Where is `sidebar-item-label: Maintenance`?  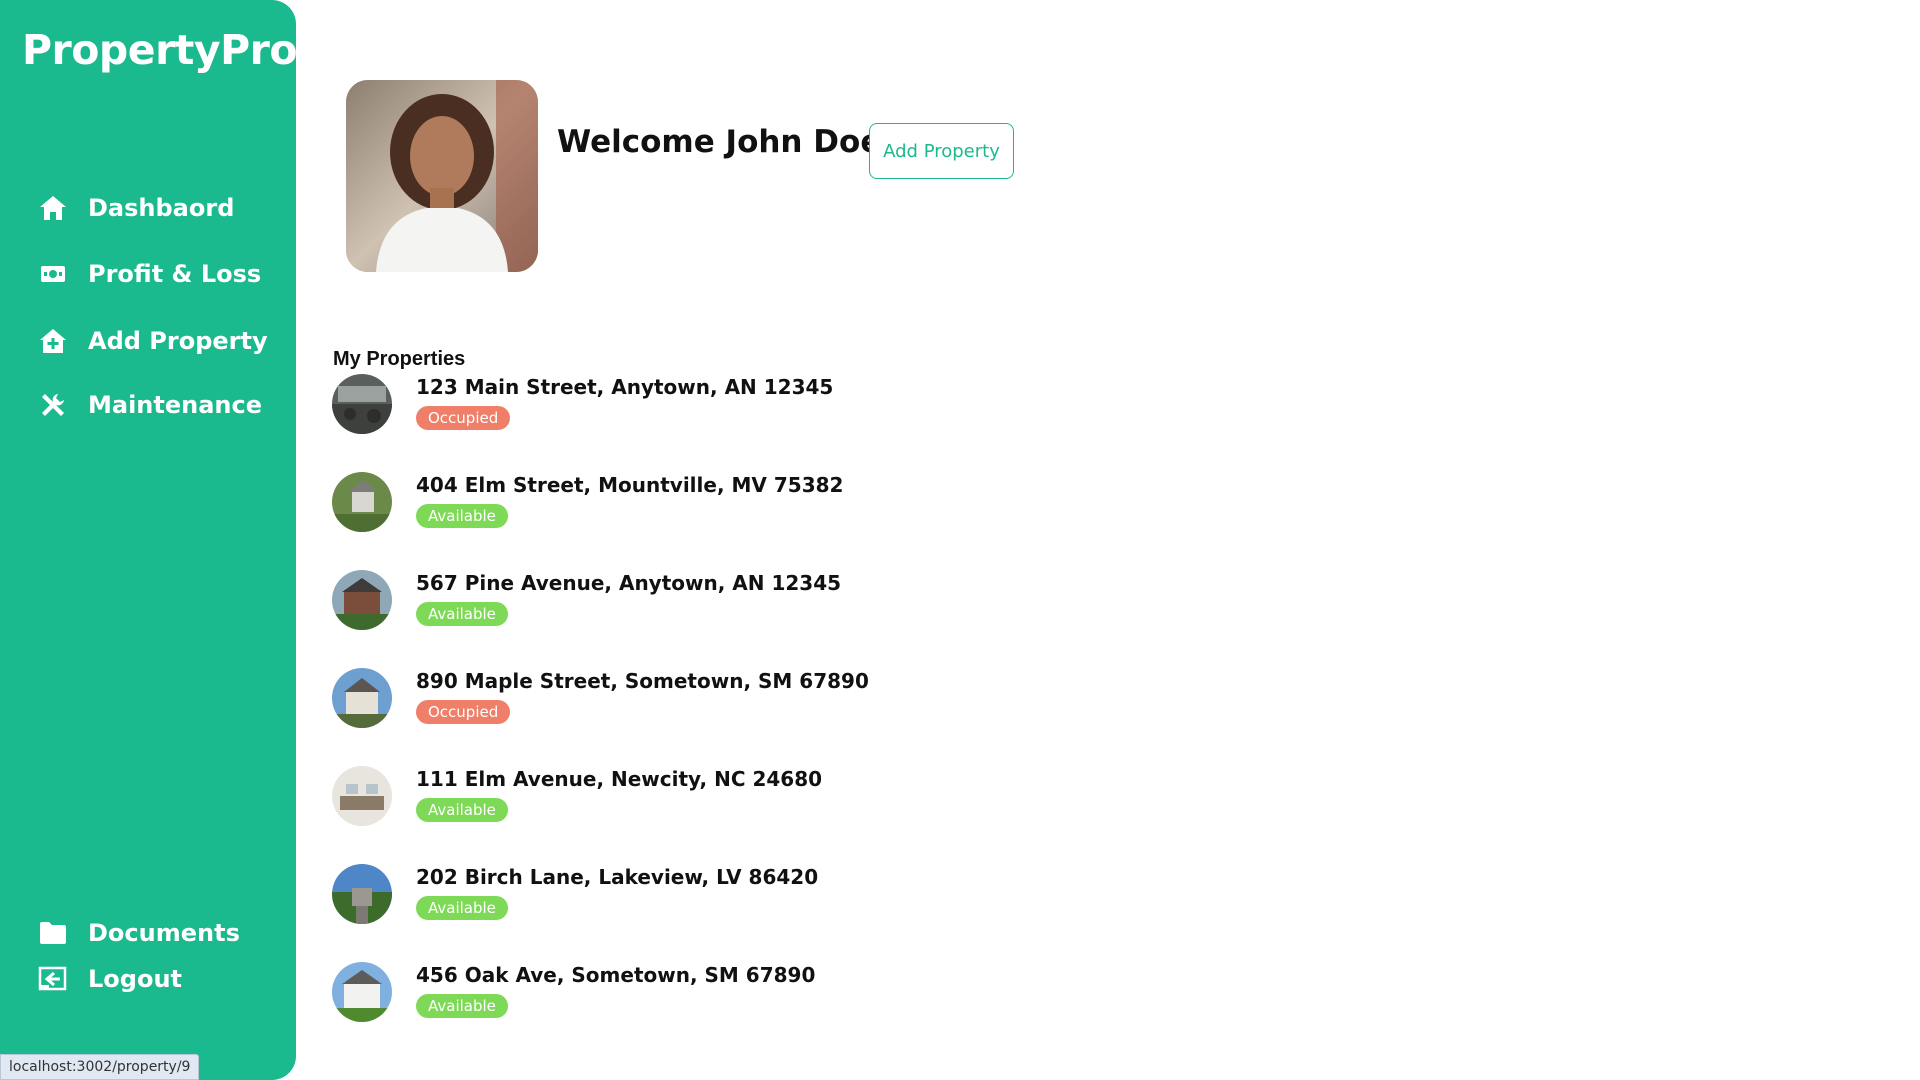
sidebar-item-label: Maintenance is located at coordinates (175, 405).